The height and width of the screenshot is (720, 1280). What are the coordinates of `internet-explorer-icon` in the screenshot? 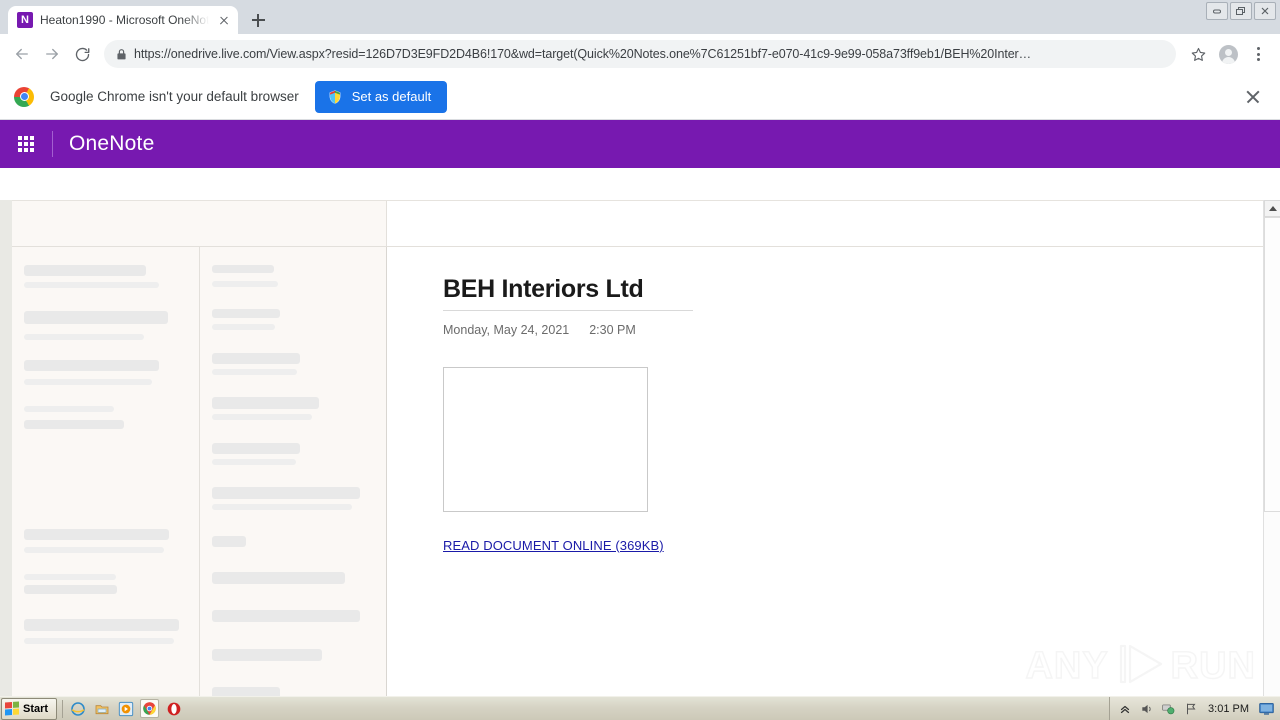 It's located at (77, 708).